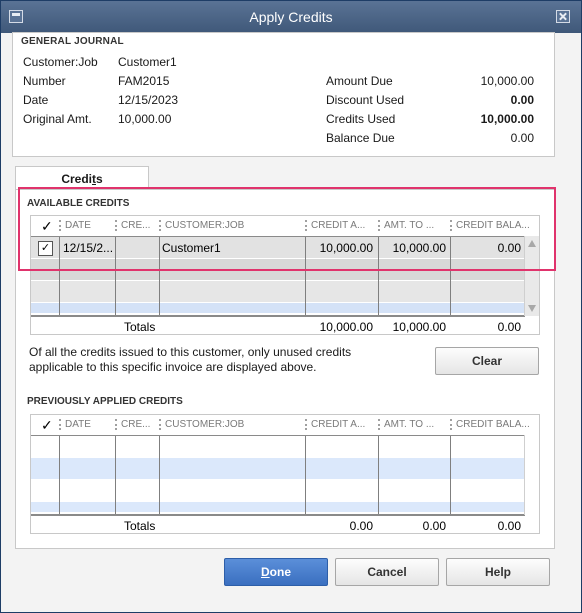 Image resolution: width=582 pixels, height=613 pixels. Describe the element at coordinates (498, 572) in the screenshot. I see `help-button: Help` at that location.